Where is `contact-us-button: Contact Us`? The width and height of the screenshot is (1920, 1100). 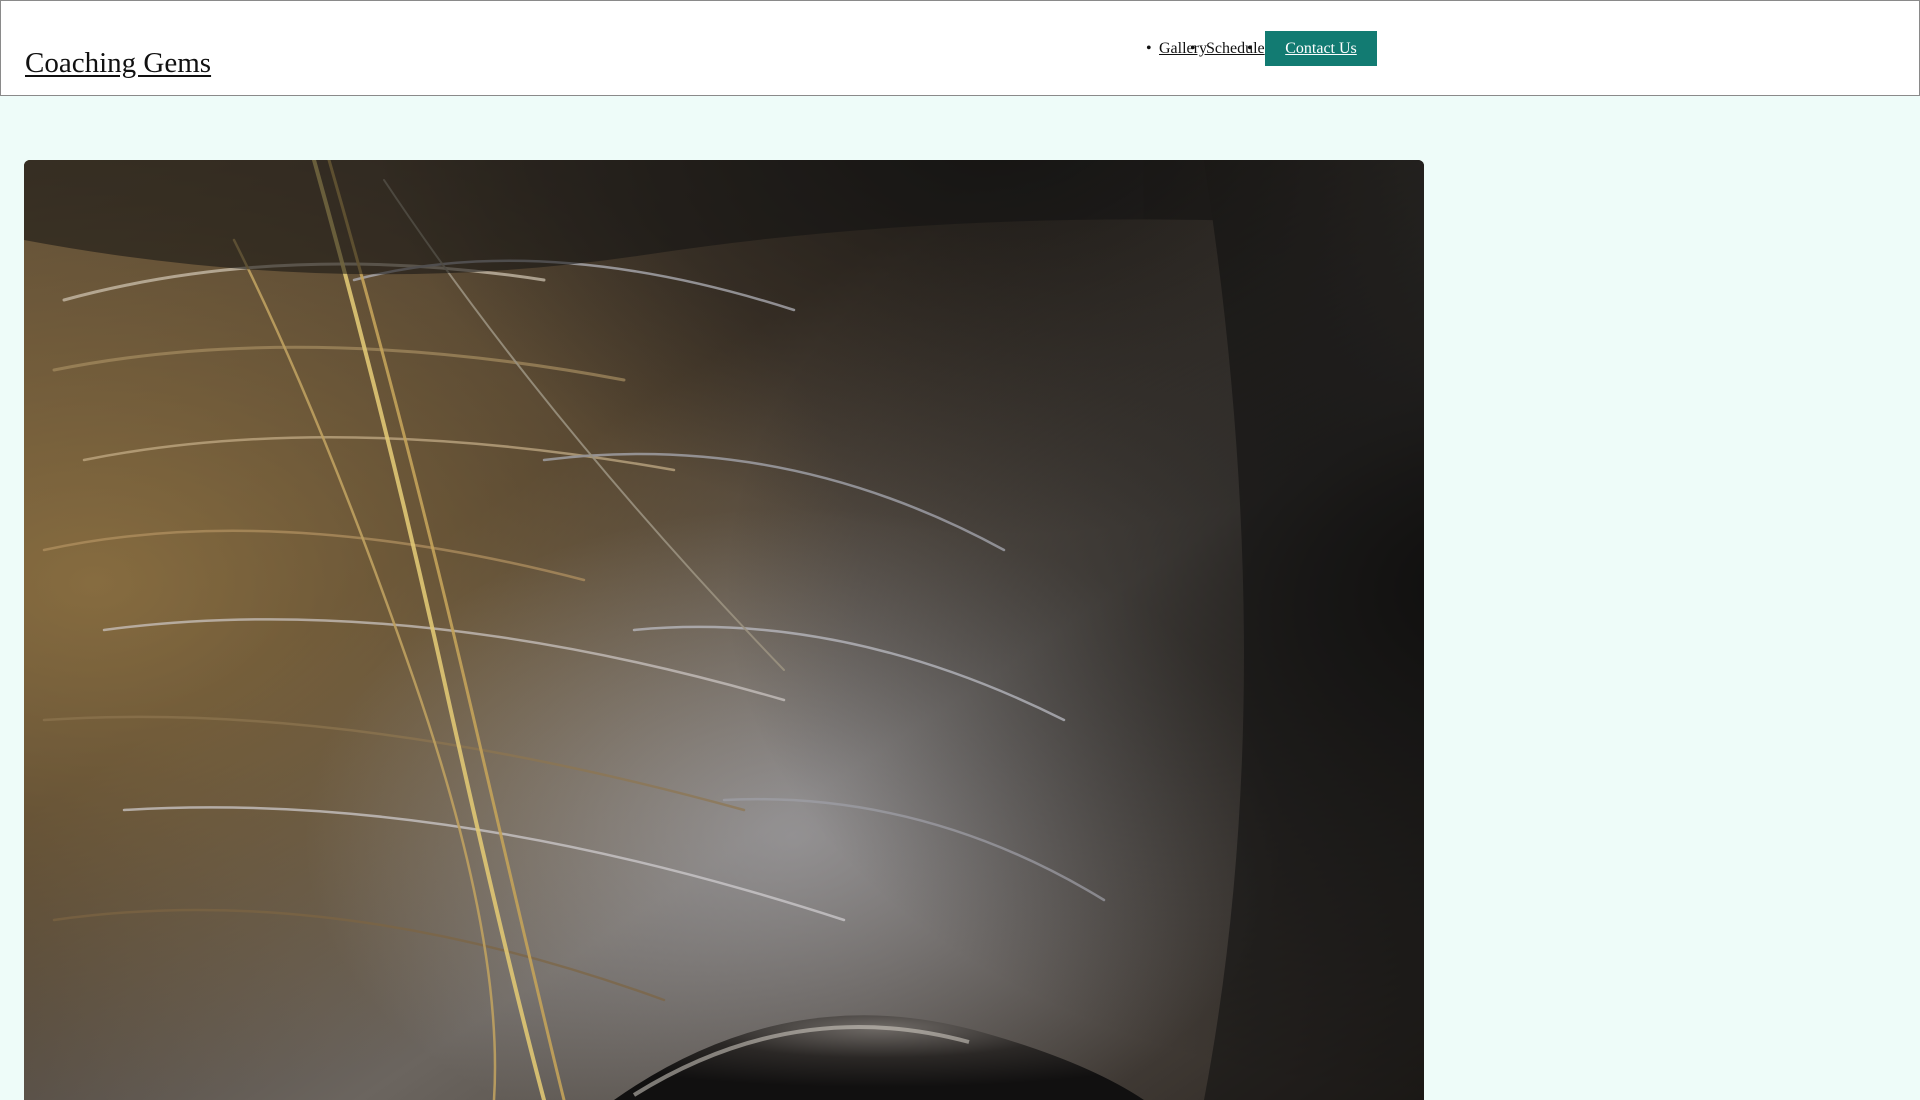 contact-us-button: Contact Us is located at coordinates (1321, 48).